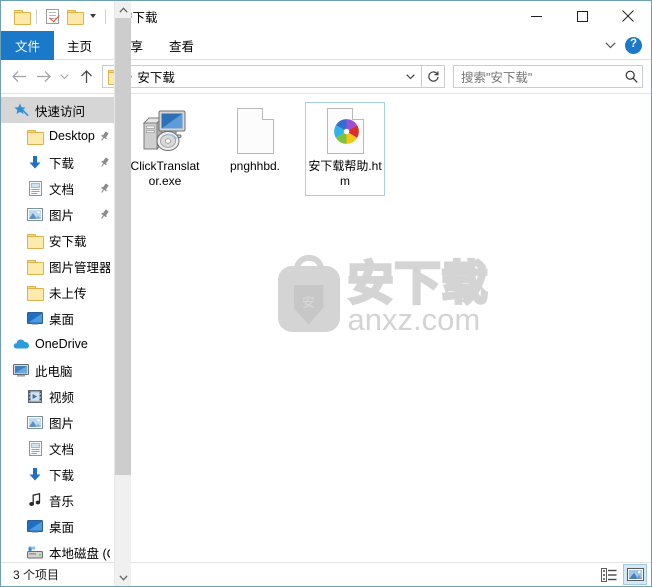 Image resolution: width=652 pixels, height=587 pixels. What do you see at coordinates (255, 166) in the screenshot?
I see `file-name-label: pnghhbd.` at bounding box center [255, 166].